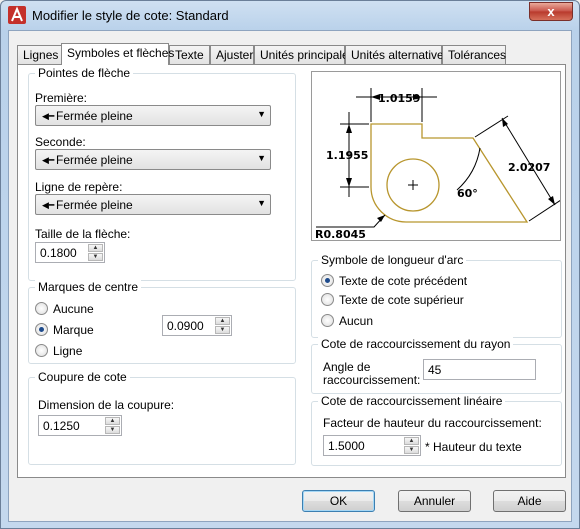  What do you see at coordinates (73, 330) in the screenshot?
I see `radio-label: Marque` at bounding box center [73, 330].